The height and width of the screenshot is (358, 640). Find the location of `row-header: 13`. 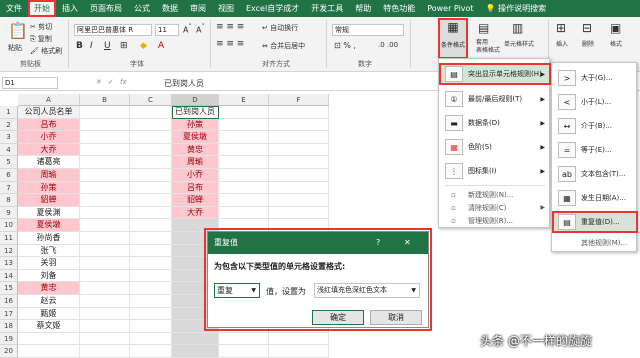

row-header: 13 is located at coordinates (9, 263).